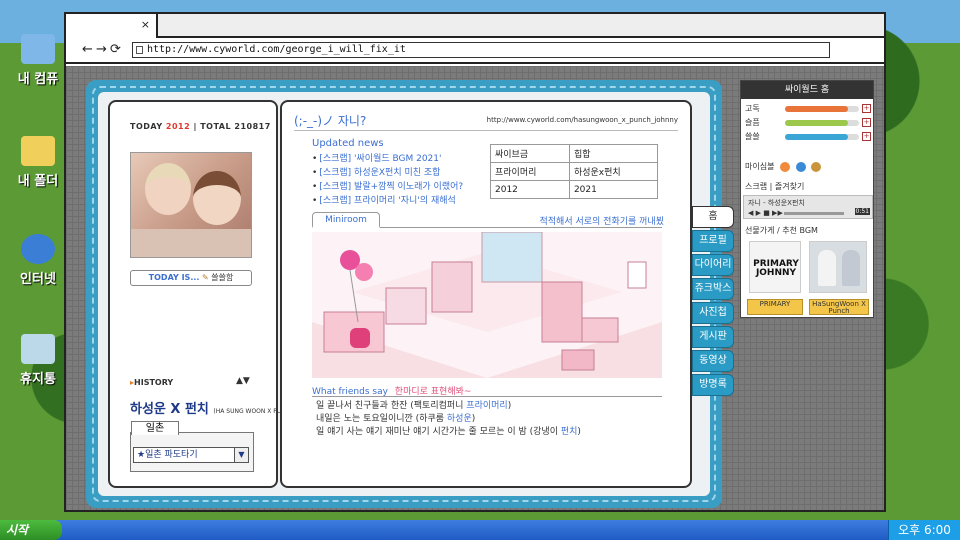  Describe the element at coordinates (613, 189) in the screenshot. I see `table-cell: 2021` at that location.